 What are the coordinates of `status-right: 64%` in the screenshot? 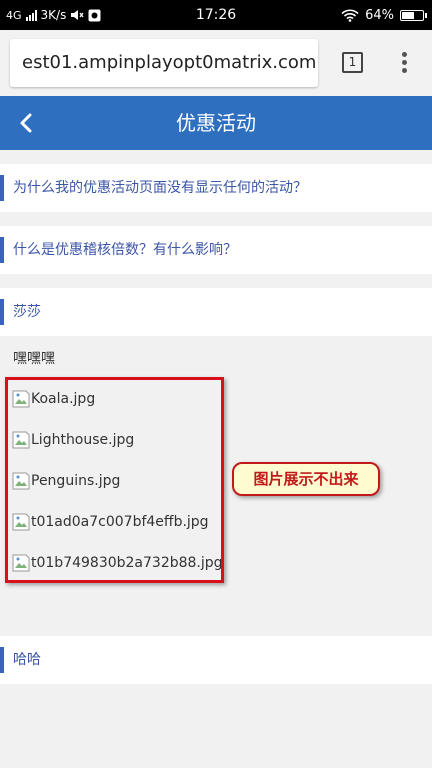 It's located at (384, 15).